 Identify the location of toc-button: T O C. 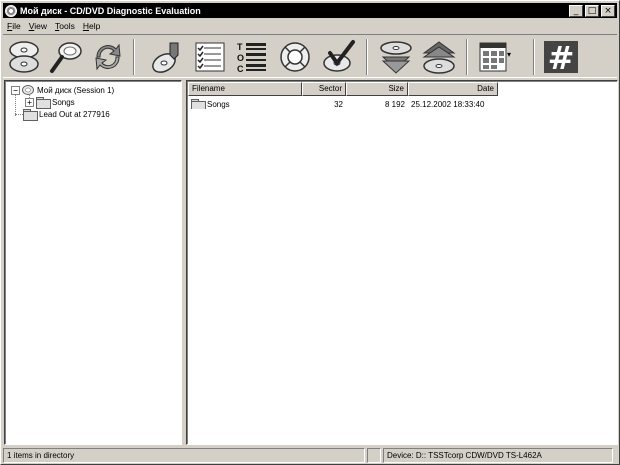
(251, 57).